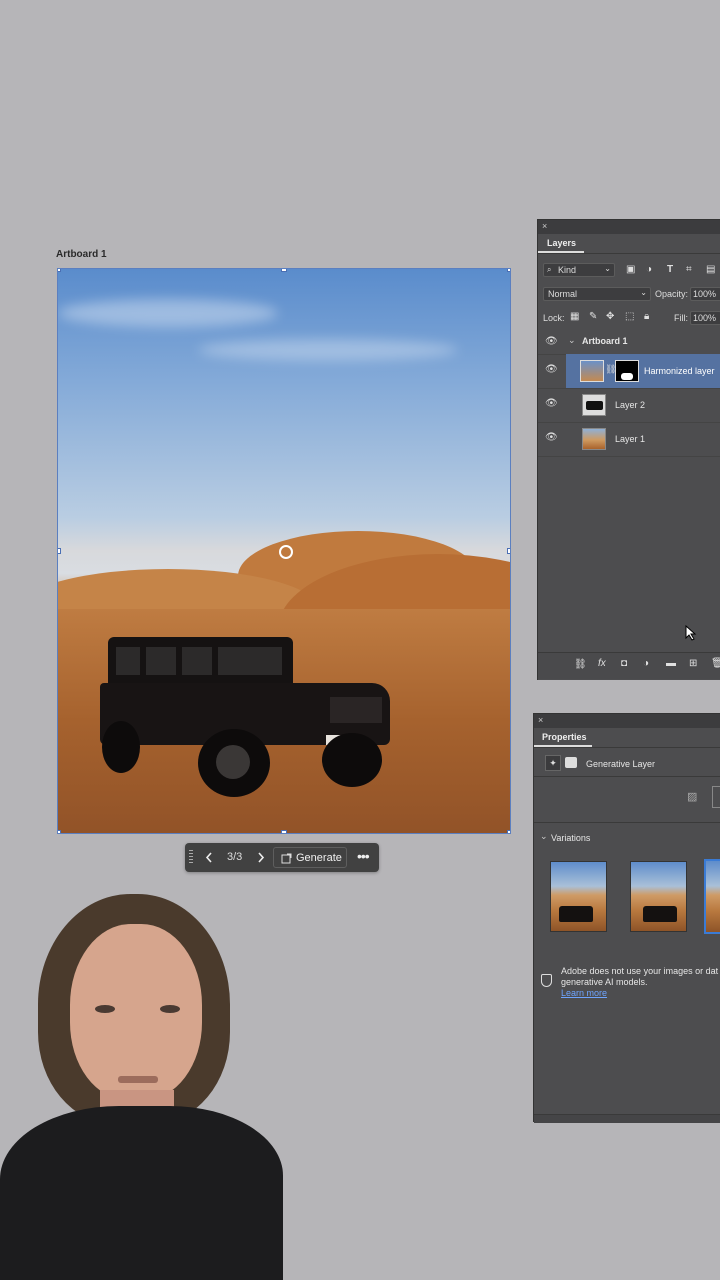 This screenshot has height=1280, width=720. Describe the element at coordinates (563, 294) in the screenshot. I see `blend-mode-value: Normal` at that location.